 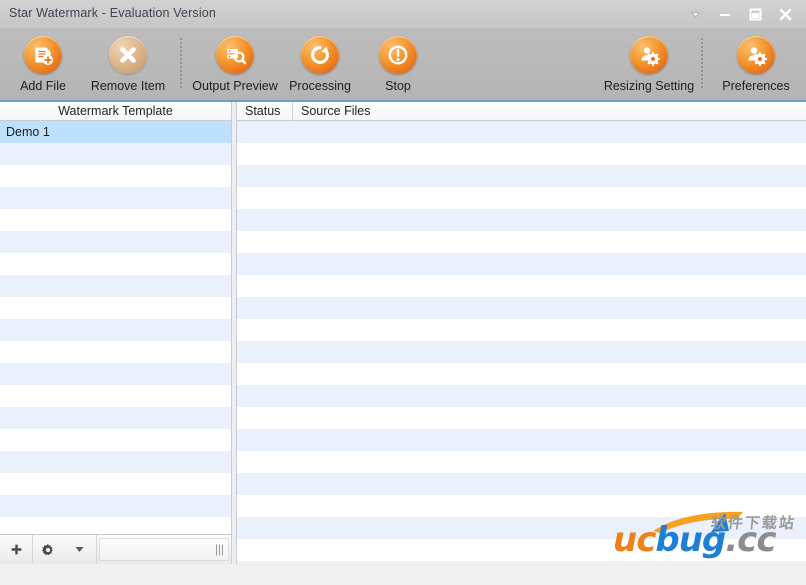 I want to click on template-list-item: Demo 1, so click(x=115, y=132).